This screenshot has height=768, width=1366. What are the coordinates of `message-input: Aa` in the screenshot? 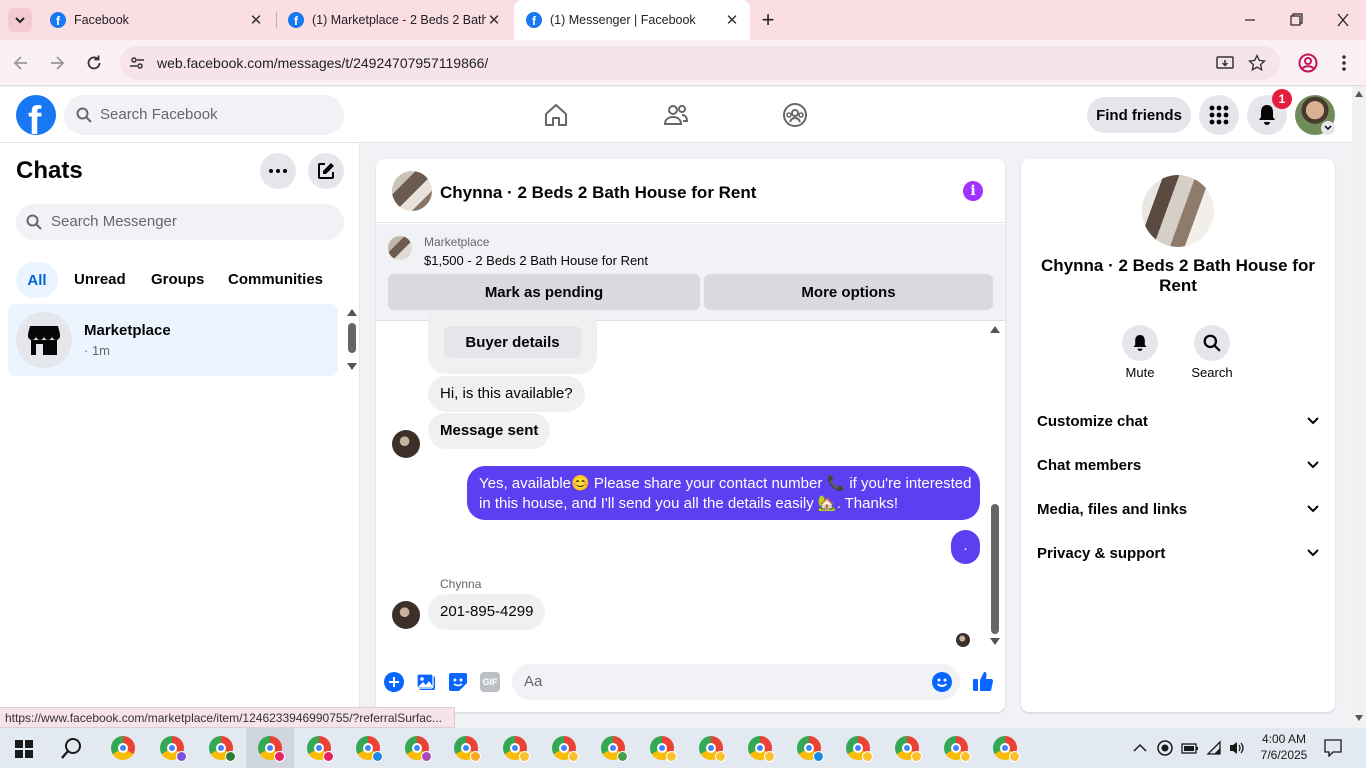 It's located at (736, 682).